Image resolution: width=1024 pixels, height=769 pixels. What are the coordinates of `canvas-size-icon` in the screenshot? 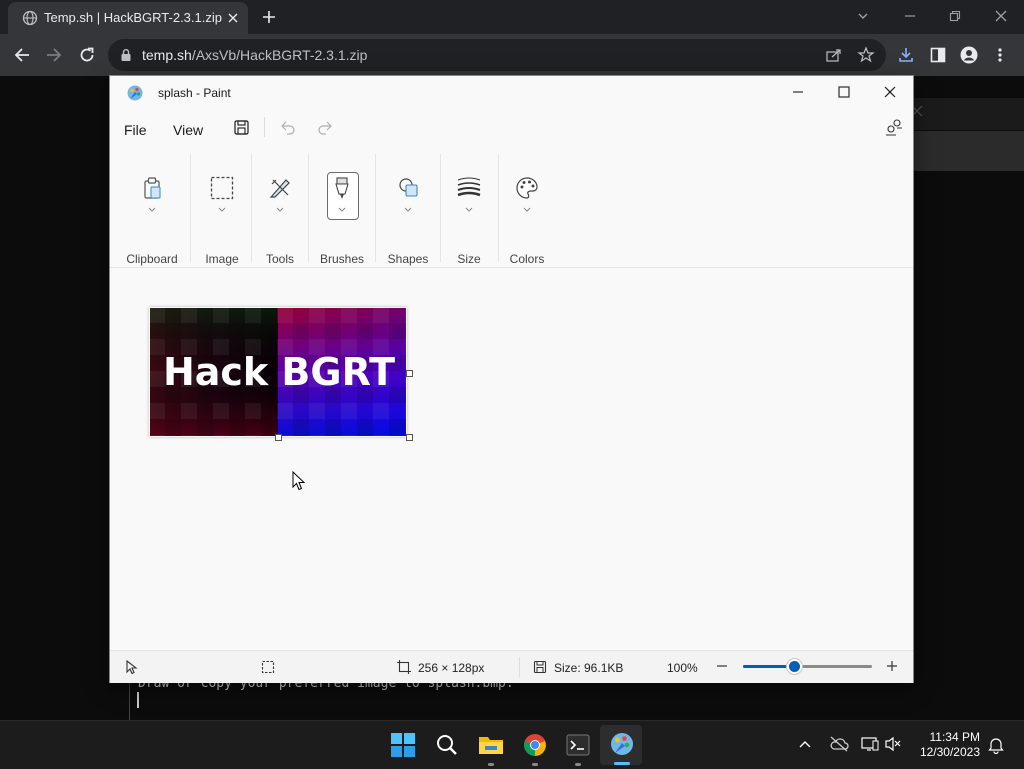 It's located at (404, 667).